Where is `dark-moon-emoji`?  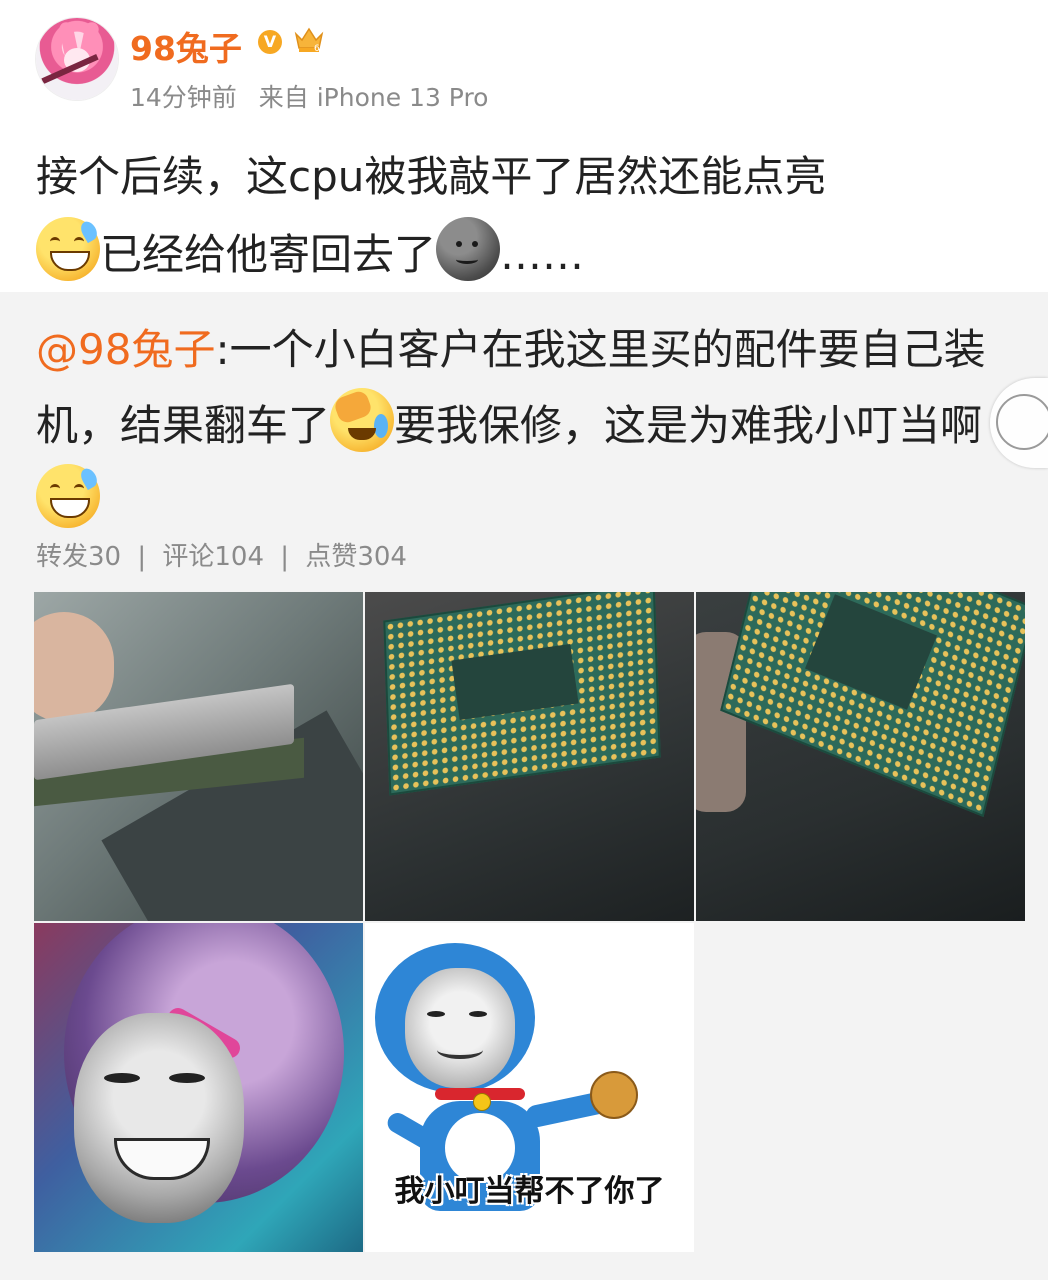 dark-moon-emoji is located at coordinates (468, 249).